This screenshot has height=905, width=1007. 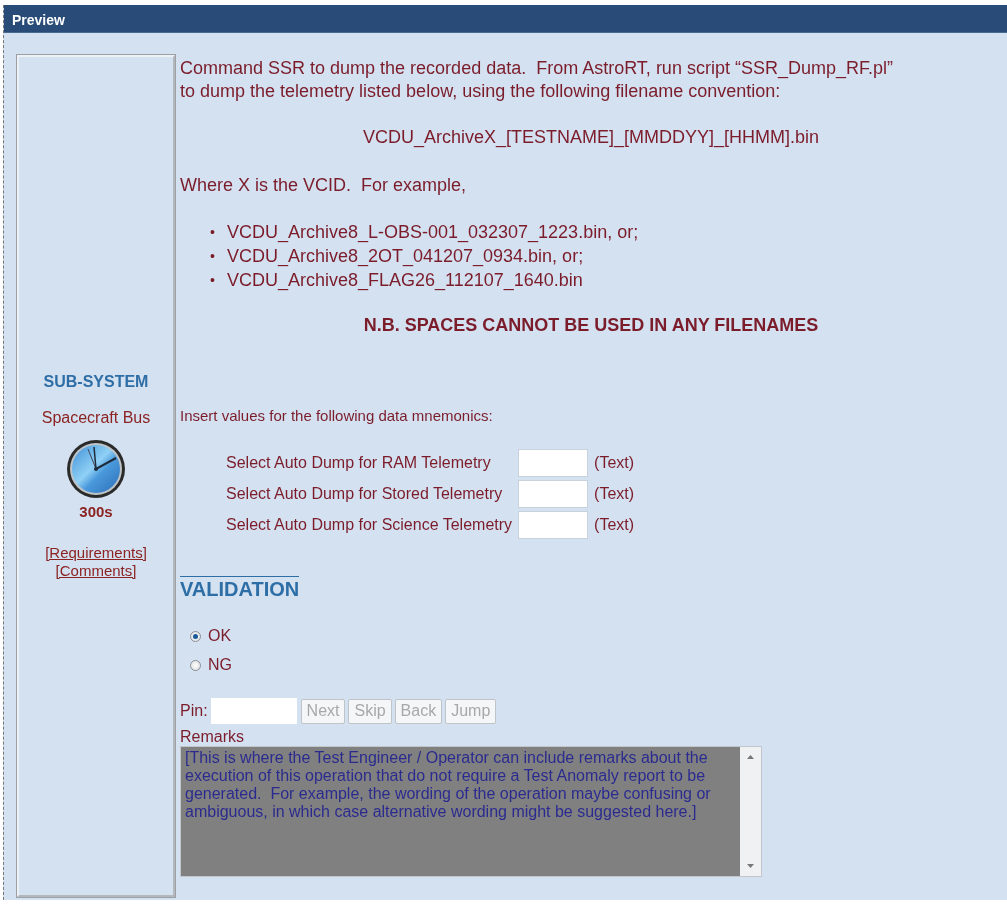 What do you see at coordinates (432, 232) in the screenshot?
I see `example-item: VCDU_Archive8_L-OBS-001_032307_1223.bin, or;` at bounding box center [432, 232].